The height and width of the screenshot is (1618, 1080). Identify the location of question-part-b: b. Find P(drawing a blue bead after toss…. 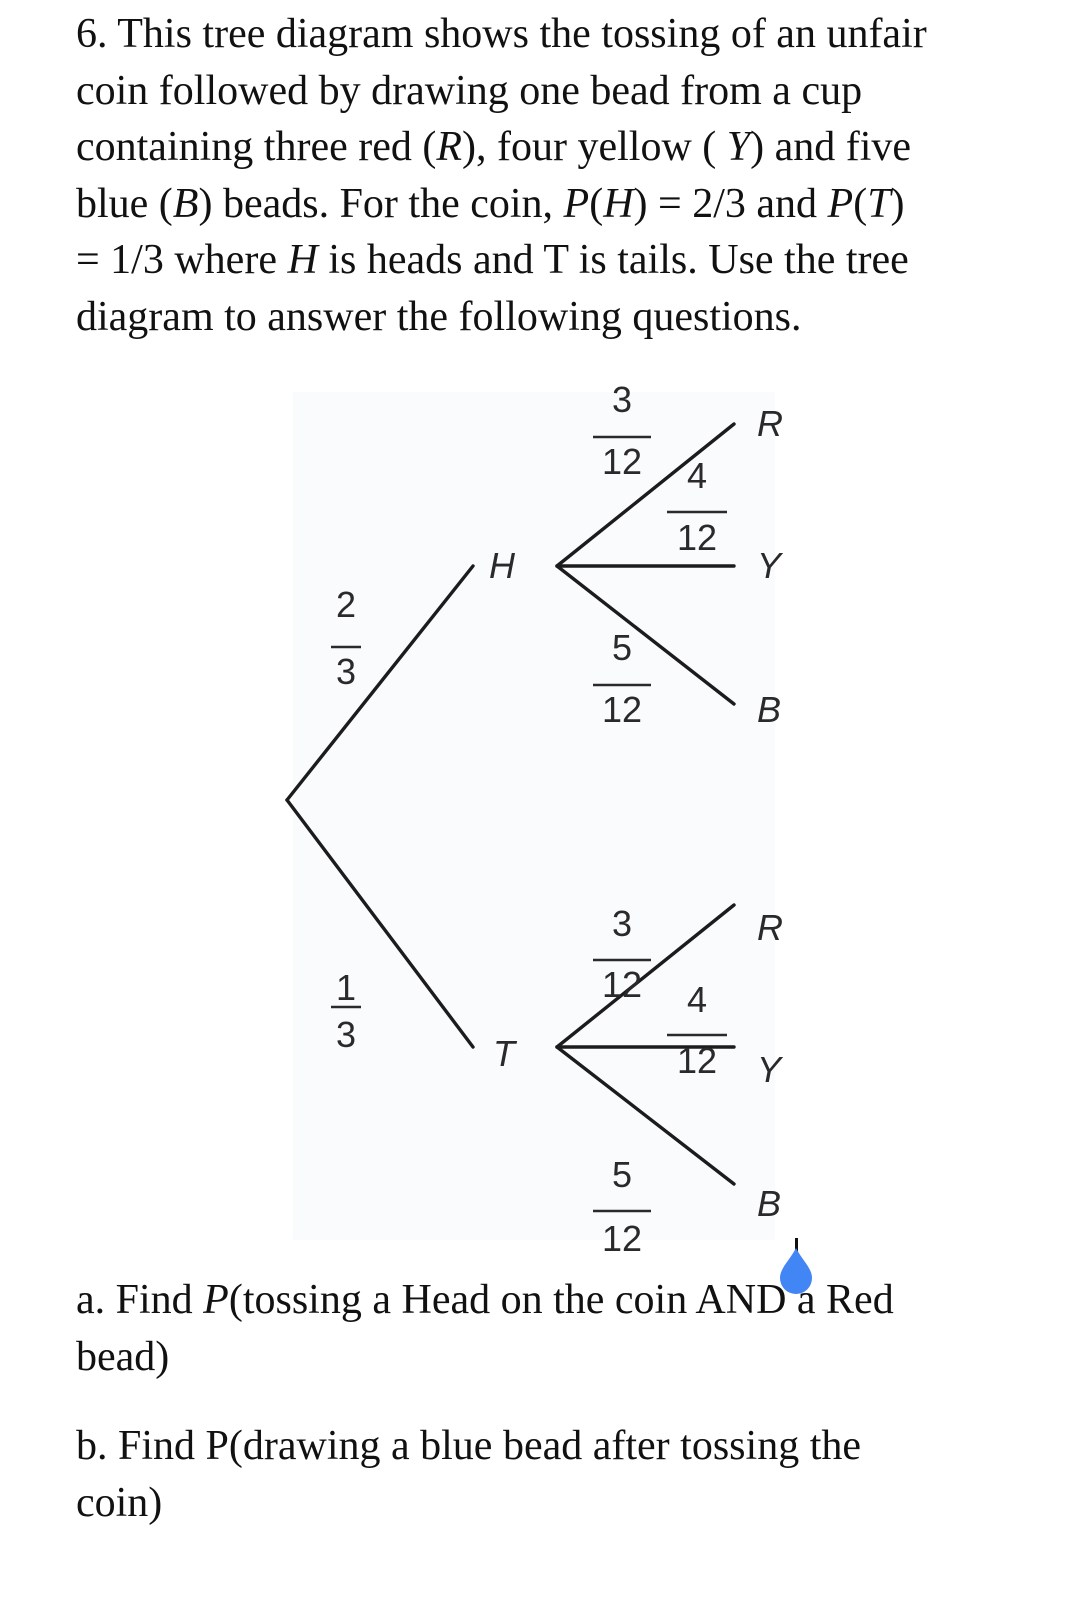
(556, 1474).